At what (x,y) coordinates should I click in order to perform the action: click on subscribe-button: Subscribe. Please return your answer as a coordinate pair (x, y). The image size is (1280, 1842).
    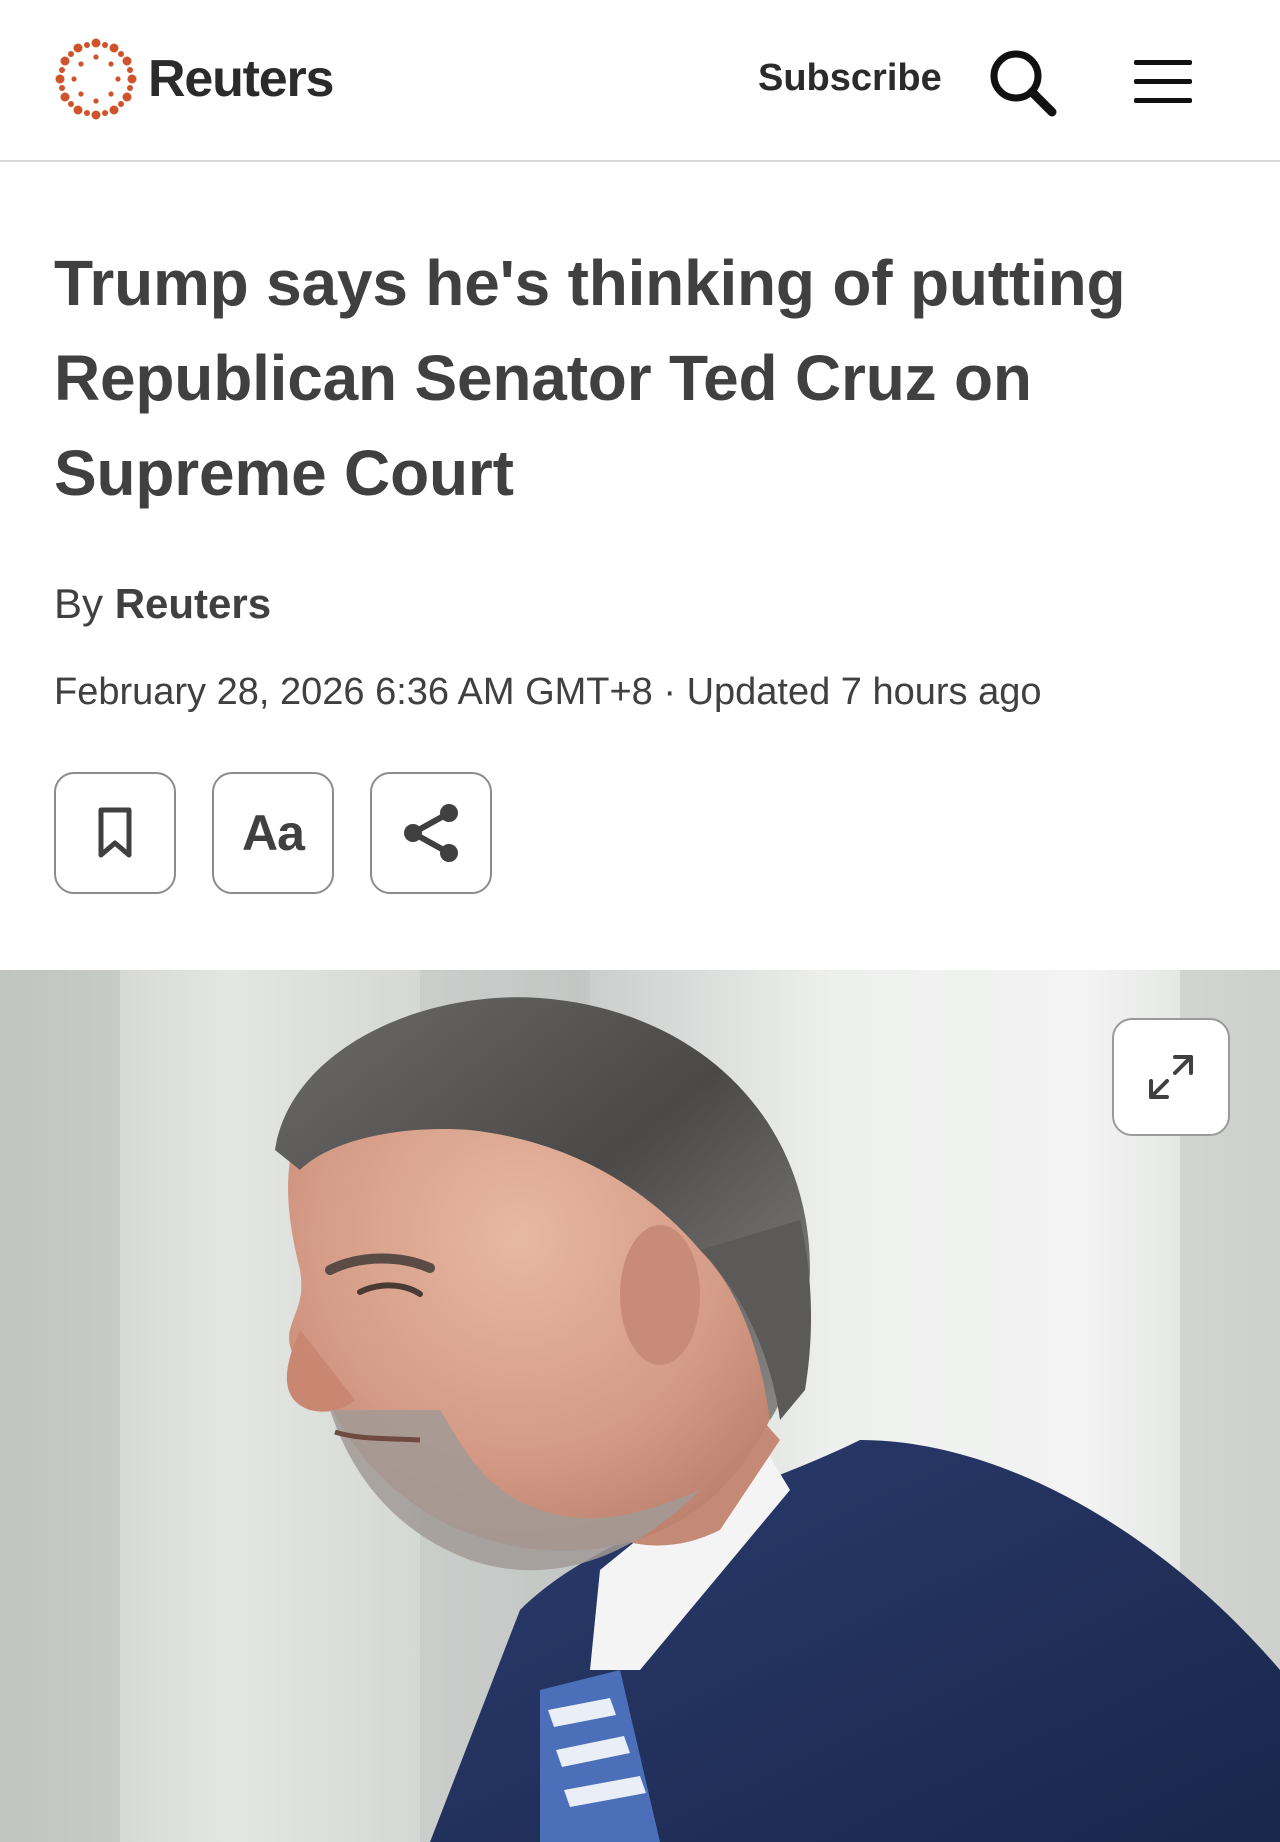
    Looking at the image, I should click on (850, 78).